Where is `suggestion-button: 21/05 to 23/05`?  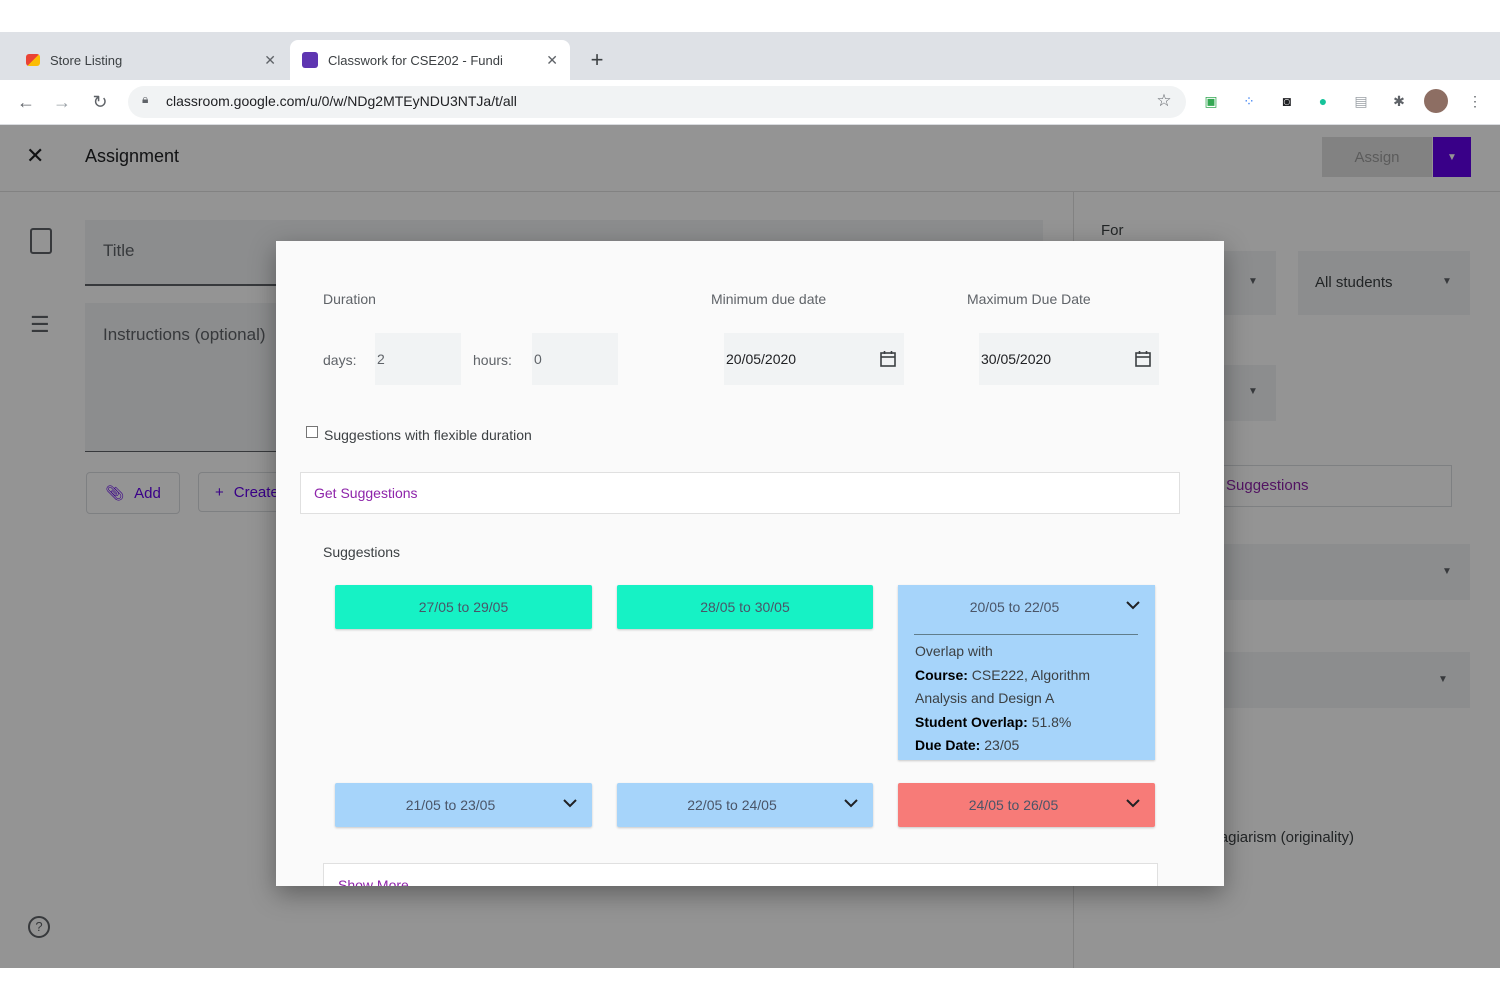
suggestion-button: 21/05 to 23/05 is located at coordinates (463, 805).